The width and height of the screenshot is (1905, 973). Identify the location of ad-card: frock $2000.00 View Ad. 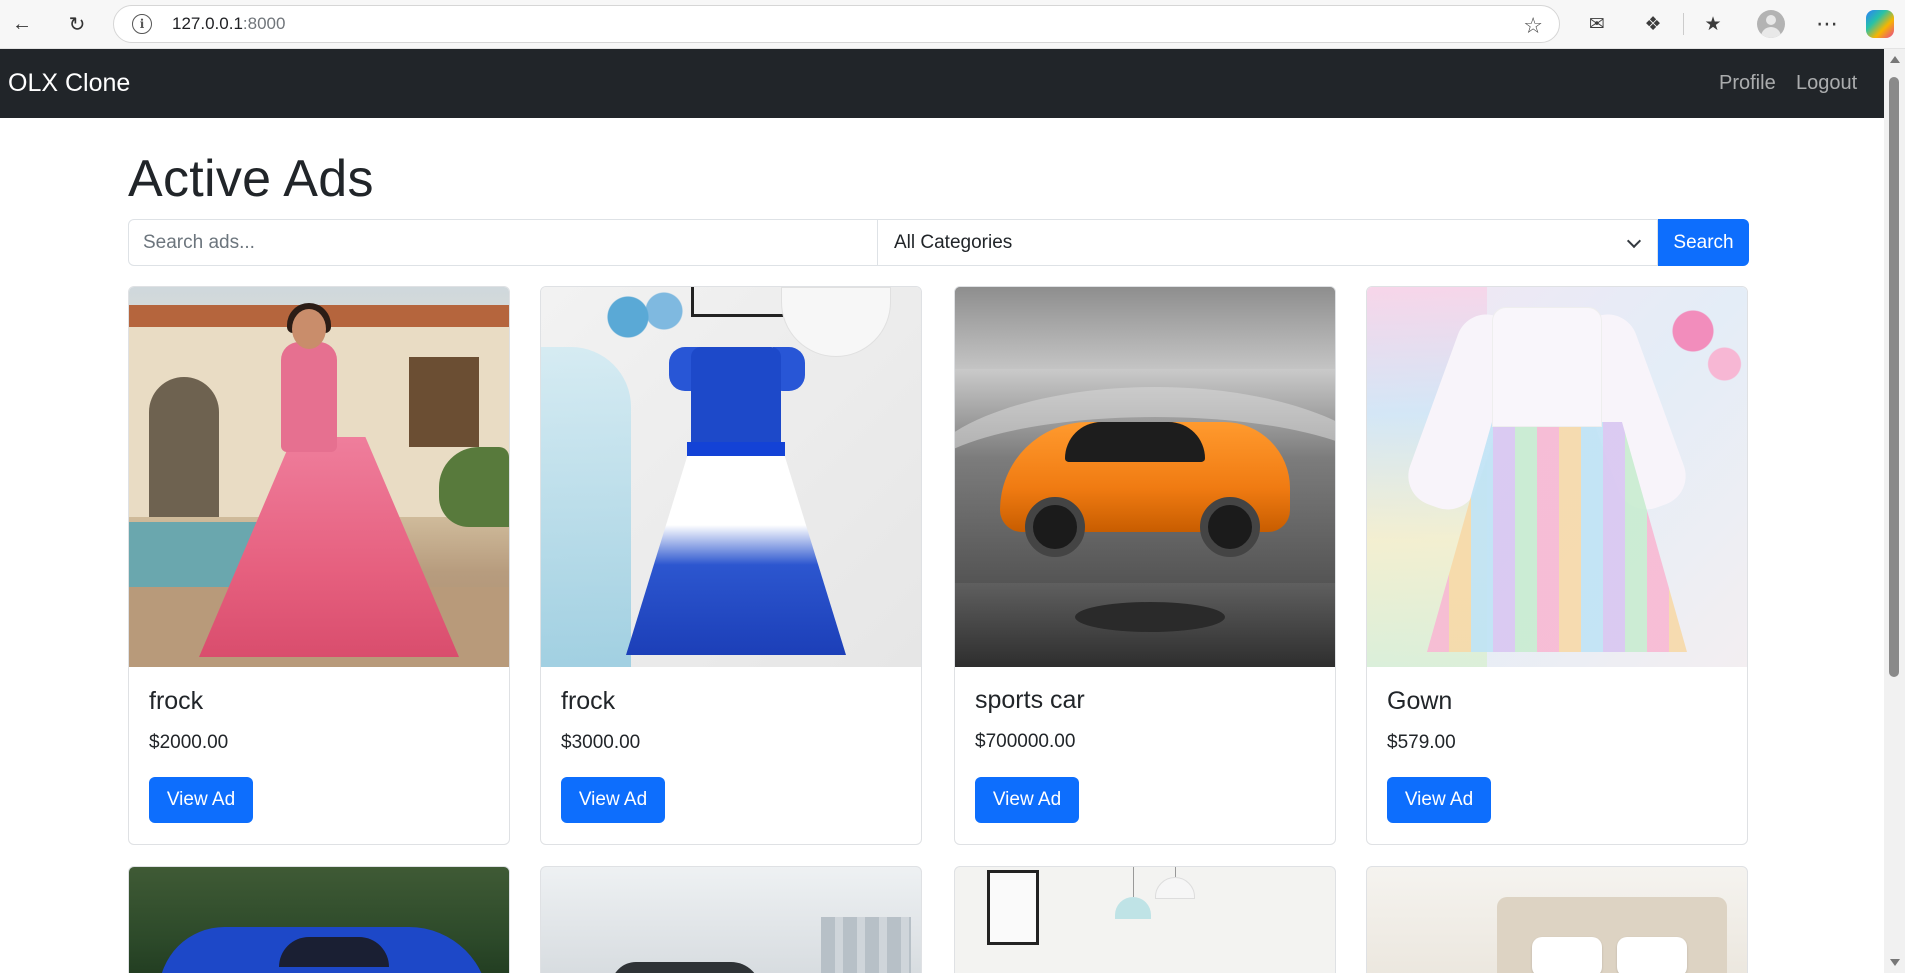
(319, 565).